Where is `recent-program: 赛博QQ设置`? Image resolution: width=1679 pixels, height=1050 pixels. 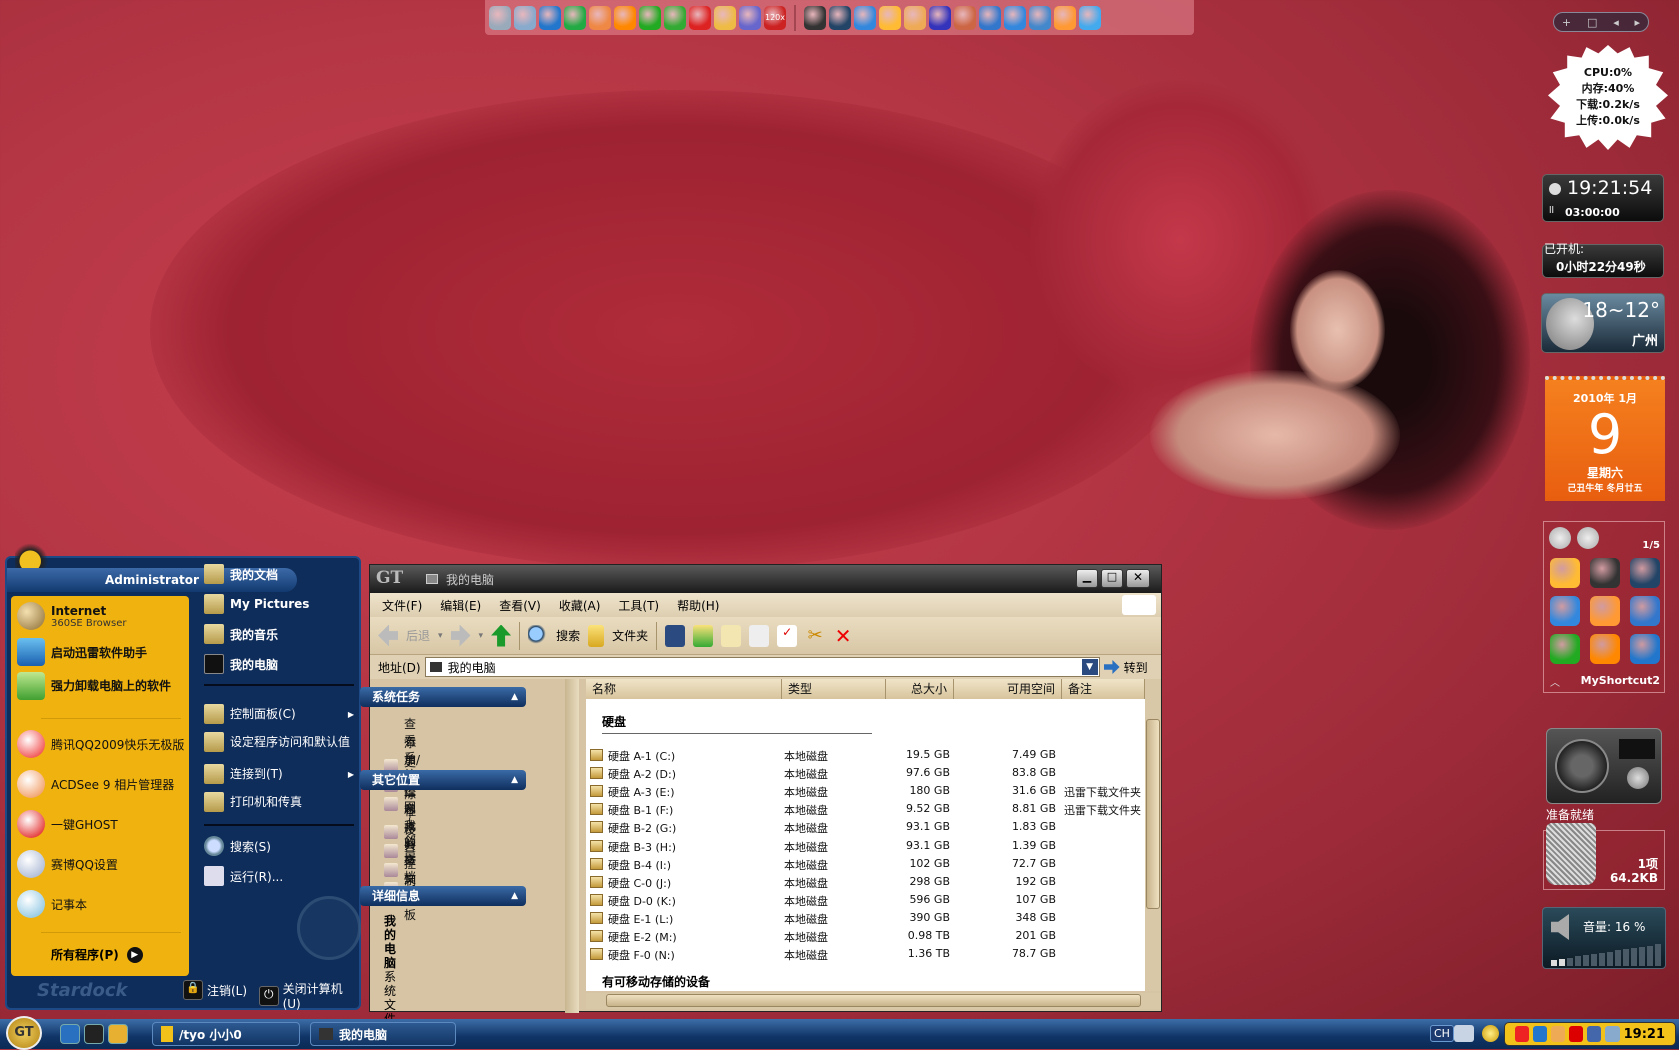 recent-program: 赛博QQ设置 is located at coordinates (102, 864).